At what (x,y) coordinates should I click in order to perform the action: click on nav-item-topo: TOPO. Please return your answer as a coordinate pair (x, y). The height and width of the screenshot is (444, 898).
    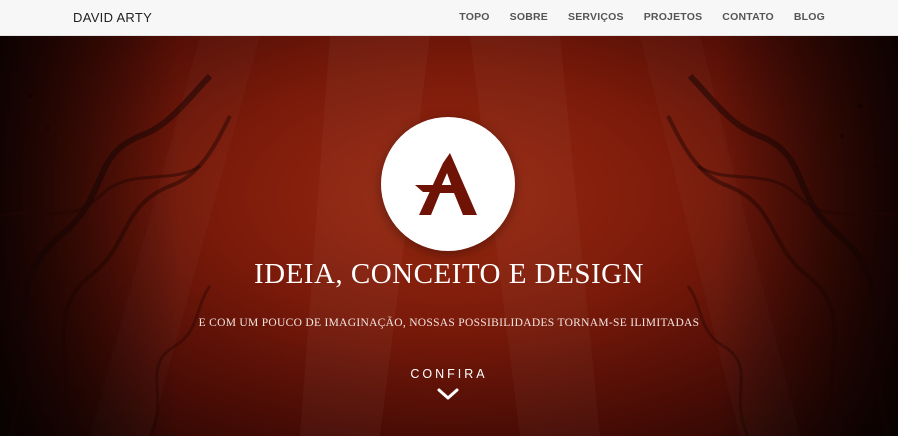
    Looking at the image, I should click on (474, 17).